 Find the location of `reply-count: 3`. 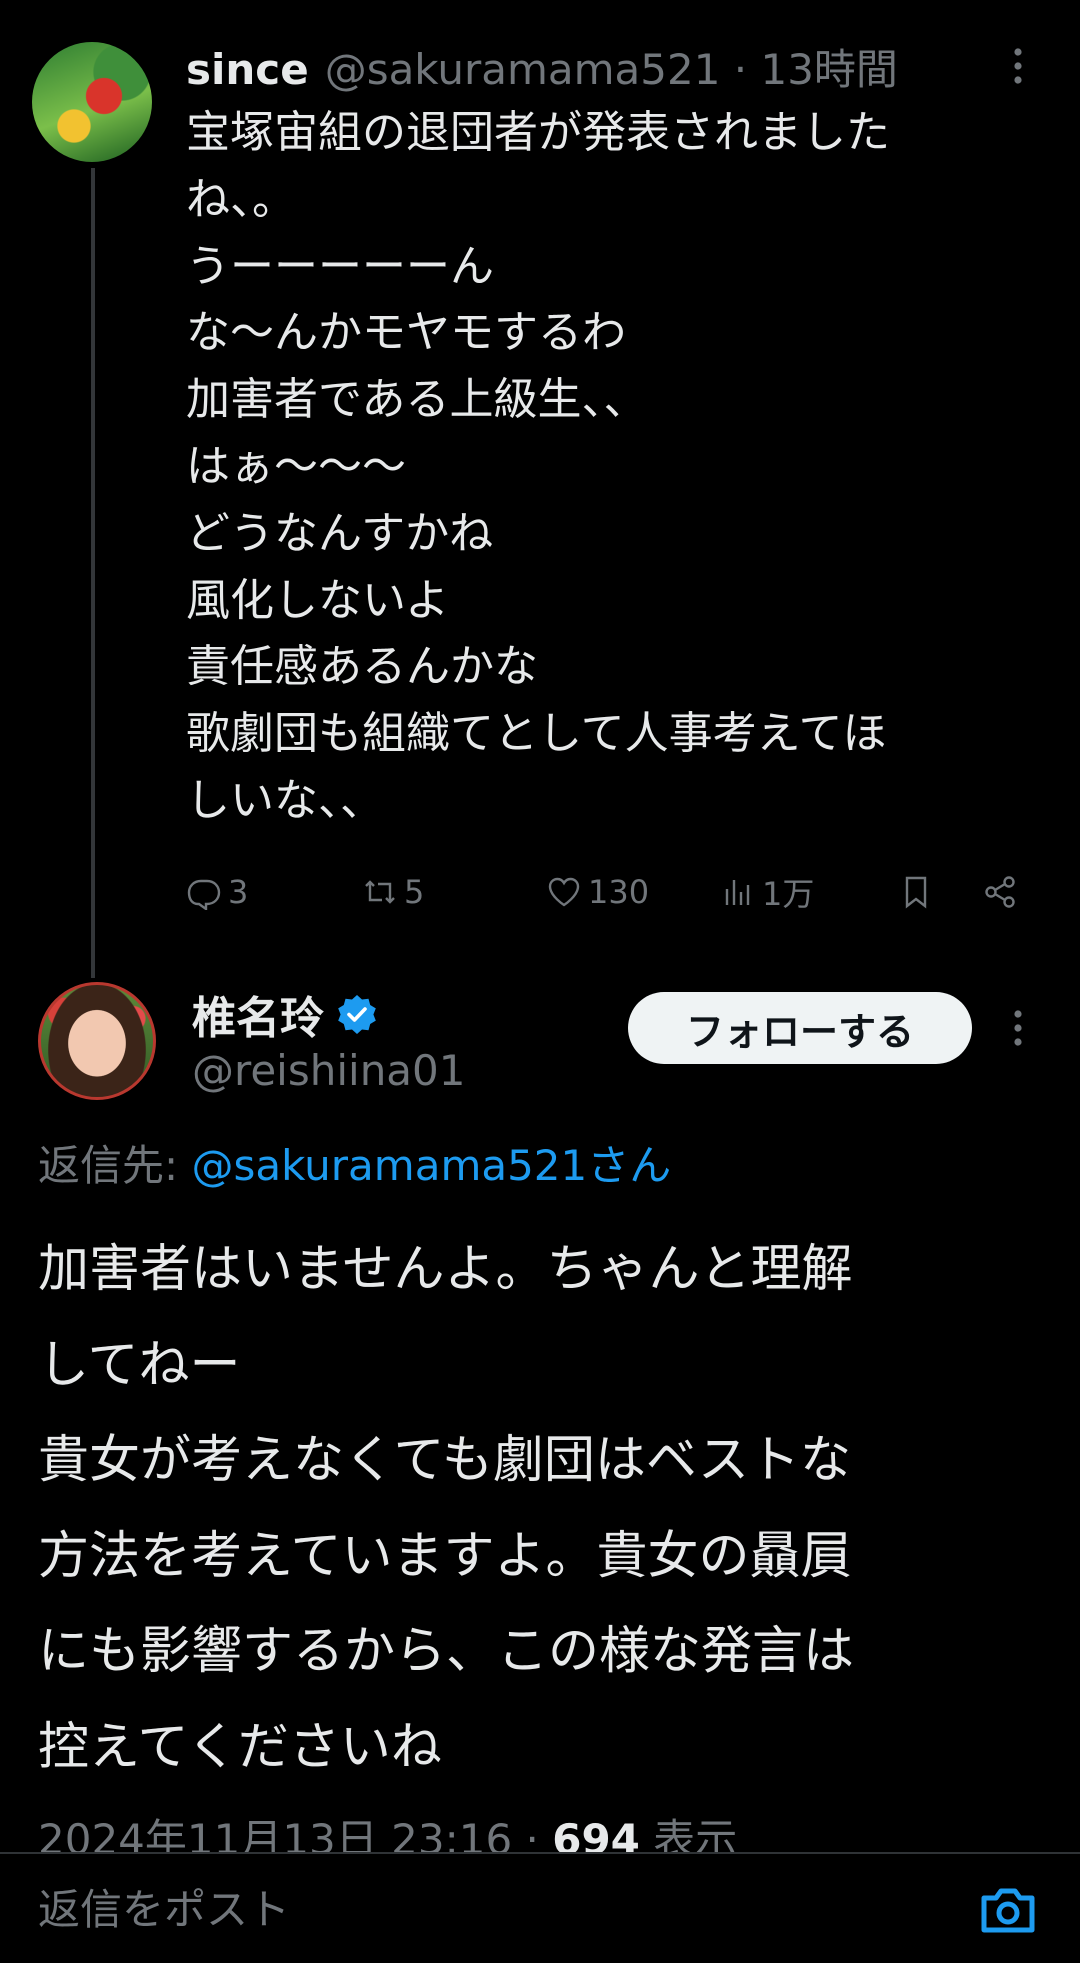

reply-count: 3 is located at coordinates (238, 892).